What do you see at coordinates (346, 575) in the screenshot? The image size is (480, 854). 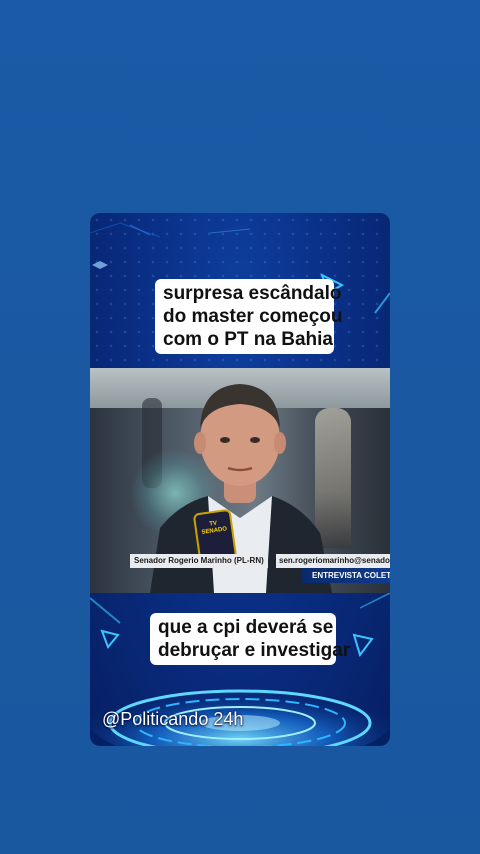 I see `broadcast-tag: ENTREVISTA COLET` at bounding box center [346, 575].